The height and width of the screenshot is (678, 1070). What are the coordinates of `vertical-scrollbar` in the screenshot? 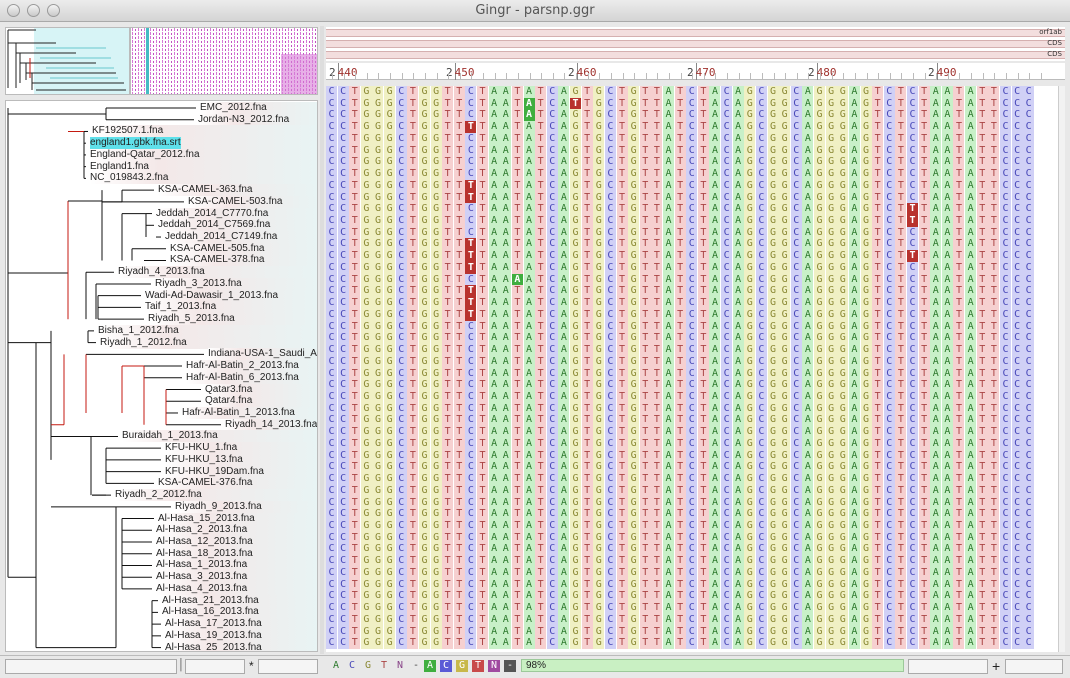 It's located at (1061, 369).